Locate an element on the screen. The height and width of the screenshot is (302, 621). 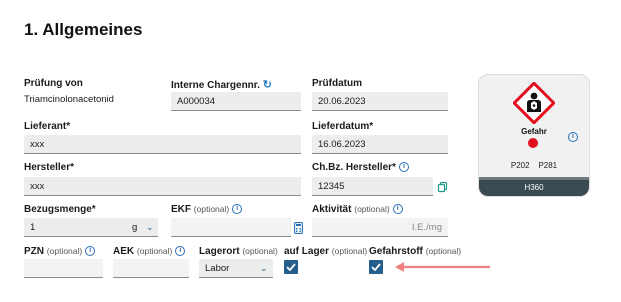
charge-input: A000034 is located at coordinates (236, 101).